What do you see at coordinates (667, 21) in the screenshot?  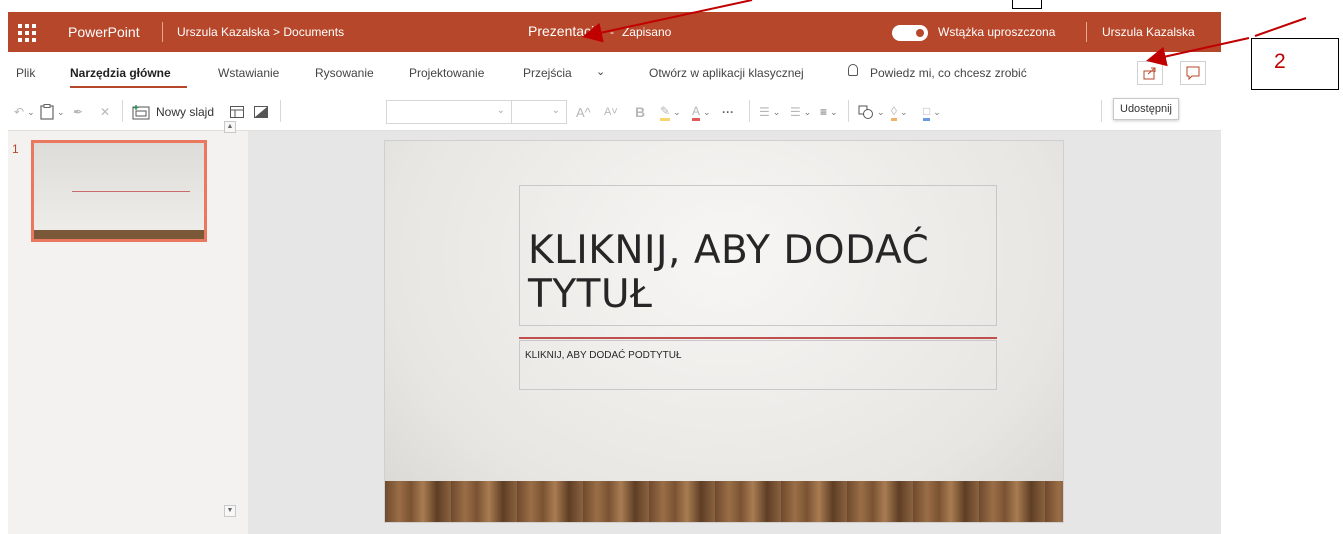 I see `arrow-to-title` at bounding box center [667, 21].